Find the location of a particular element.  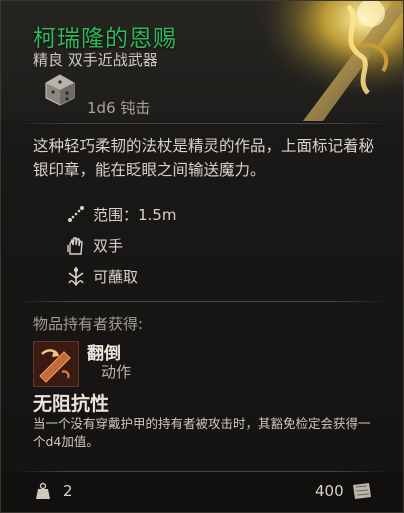

price-value: 400 is located at coordinates (329, 491).